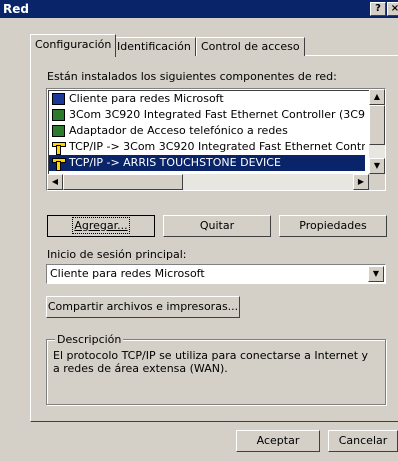 The height and width of the screenshot is (461, 398). What do you see at coordinates (333, 226) in the screenshot?
I see `properties-button: Propiedades` at bounding box center [333, 226].